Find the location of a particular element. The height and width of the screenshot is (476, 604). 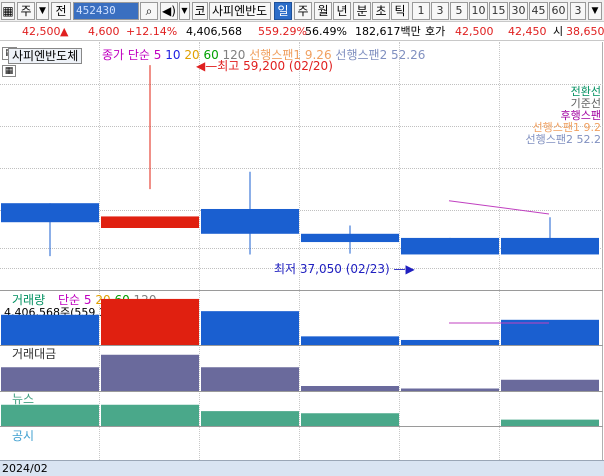

up-arrow-icon: ▲ is located at coordinates (64, 31).